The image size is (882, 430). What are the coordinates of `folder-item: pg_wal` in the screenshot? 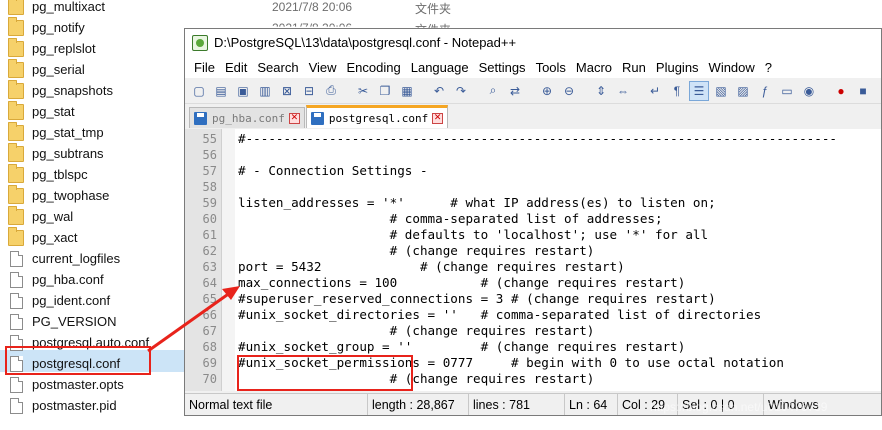 It's located at (40, 216).